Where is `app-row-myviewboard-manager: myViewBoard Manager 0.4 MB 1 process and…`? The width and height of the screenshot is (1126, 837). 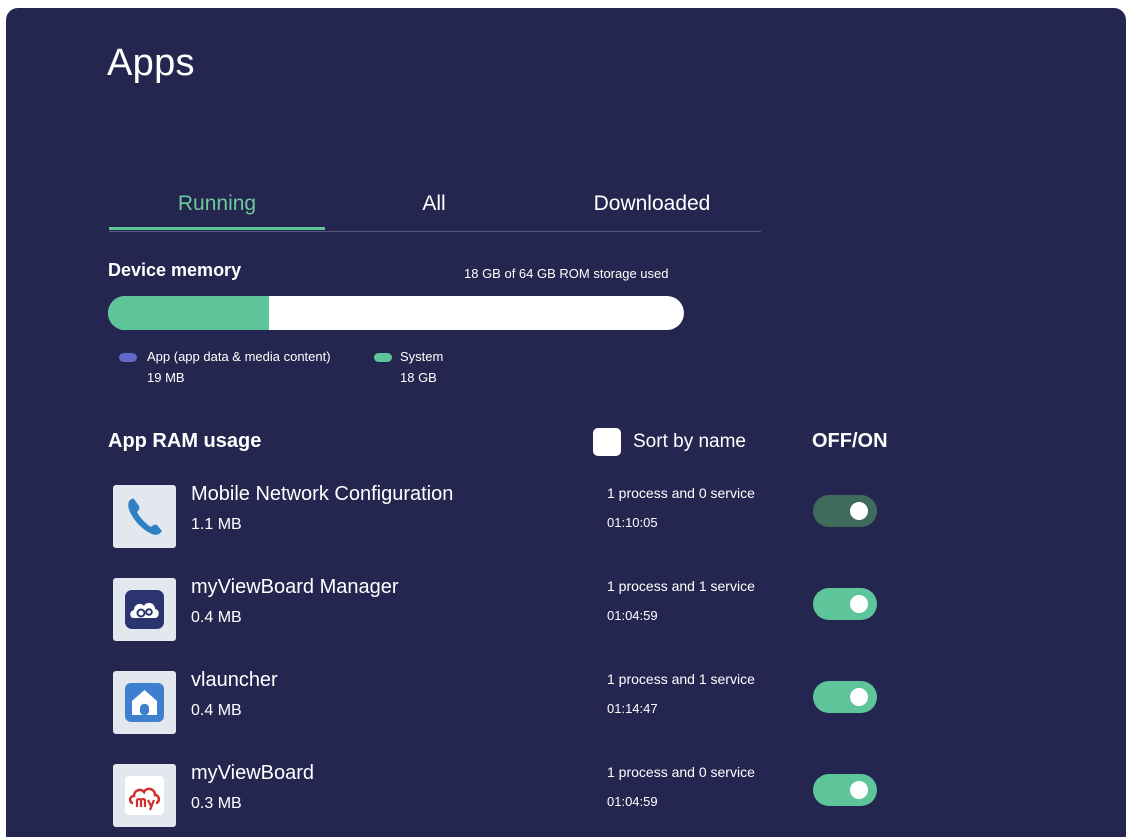 app-row-myviewboard-manager: myViewBoard Manager 0.4 MB 1 process and… is located at coordinates (566, 623).